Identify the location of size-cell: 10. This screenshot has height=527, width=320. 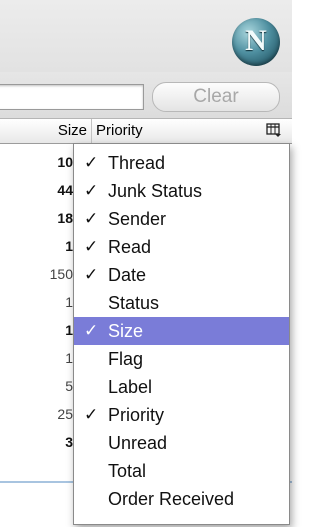
(65, 162).